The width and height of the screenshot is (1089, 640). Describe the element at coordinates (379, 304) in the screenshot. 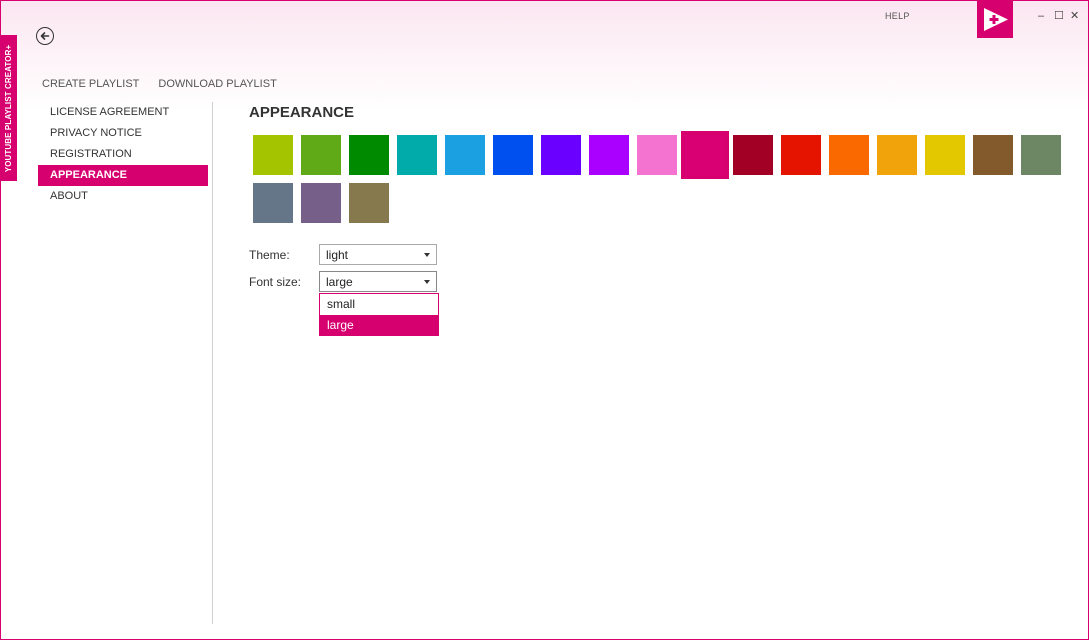

I see `dropdown-option-small: small` at that location.